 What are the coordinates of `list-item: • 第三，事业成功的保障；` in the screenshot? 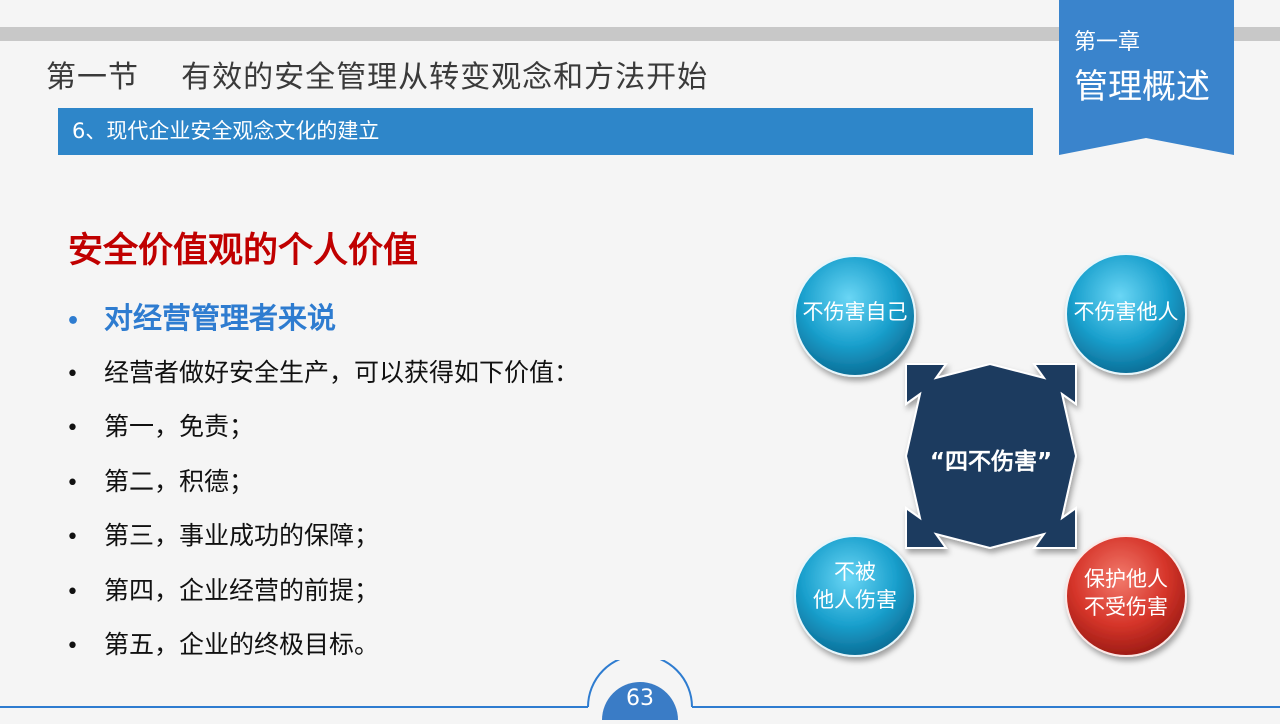 It's located at (322, 541).